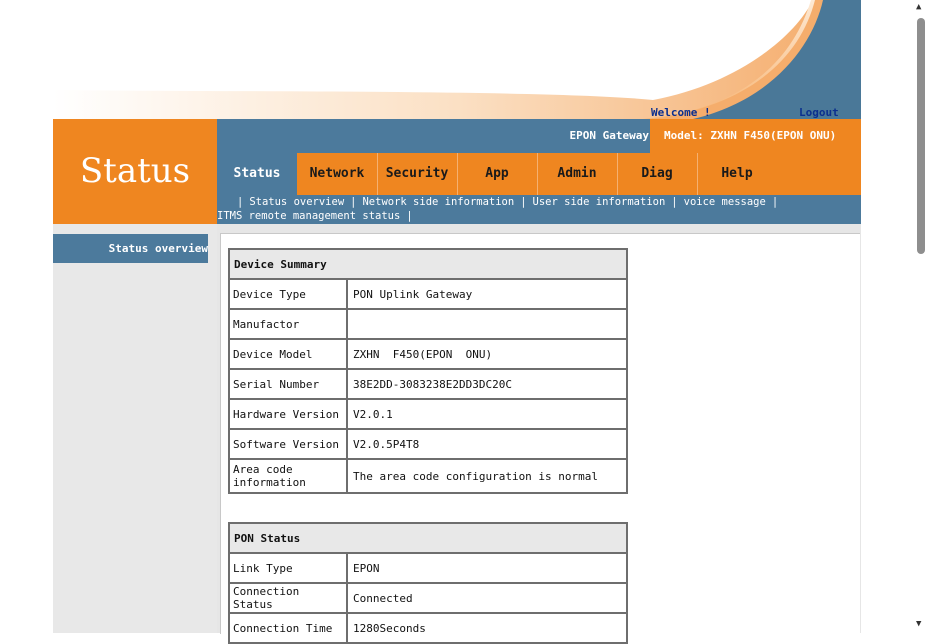 The width and height of the screenshot is (929, 644). What do you see at coordinates (288, 354) in the screenshot?
I see `device-model-label: Device Model` at bounding box center [288, 354].